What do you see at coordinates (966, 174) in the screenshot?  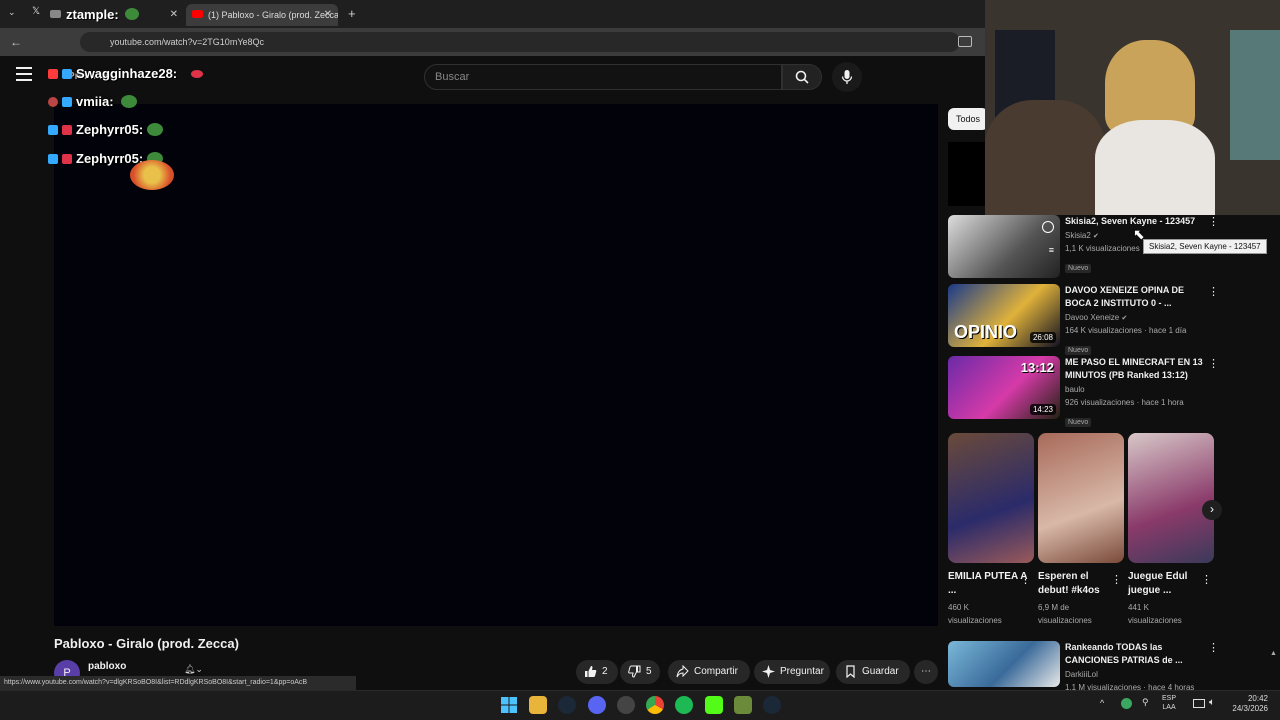 I see `ad-slot` at bounding box center [966, 174].